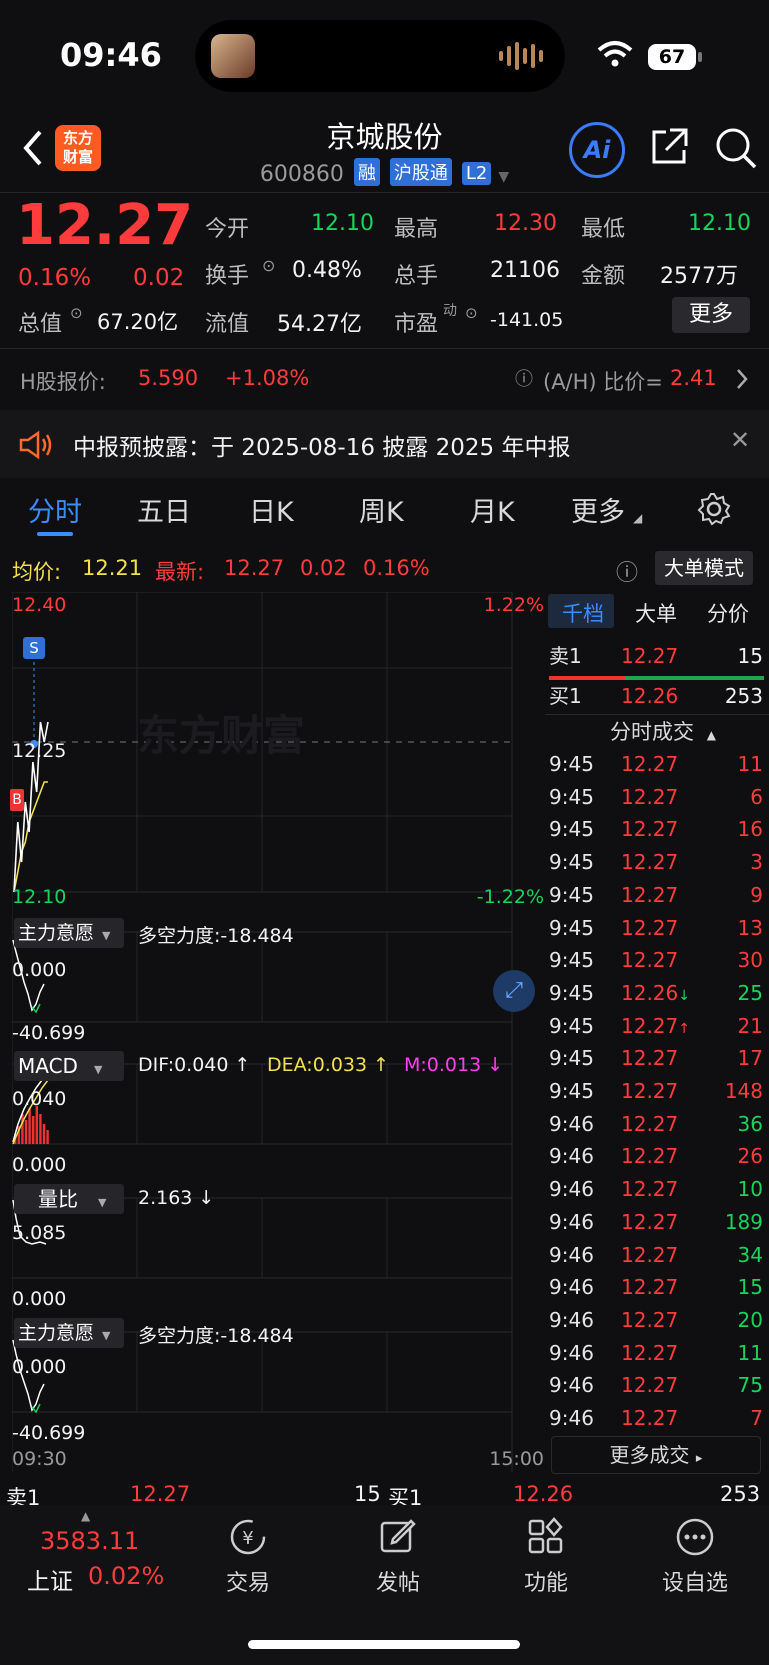  Describe the element at coordinates (398, 1556) in the screenshot. I see `nav-post: 发帖` at that location.